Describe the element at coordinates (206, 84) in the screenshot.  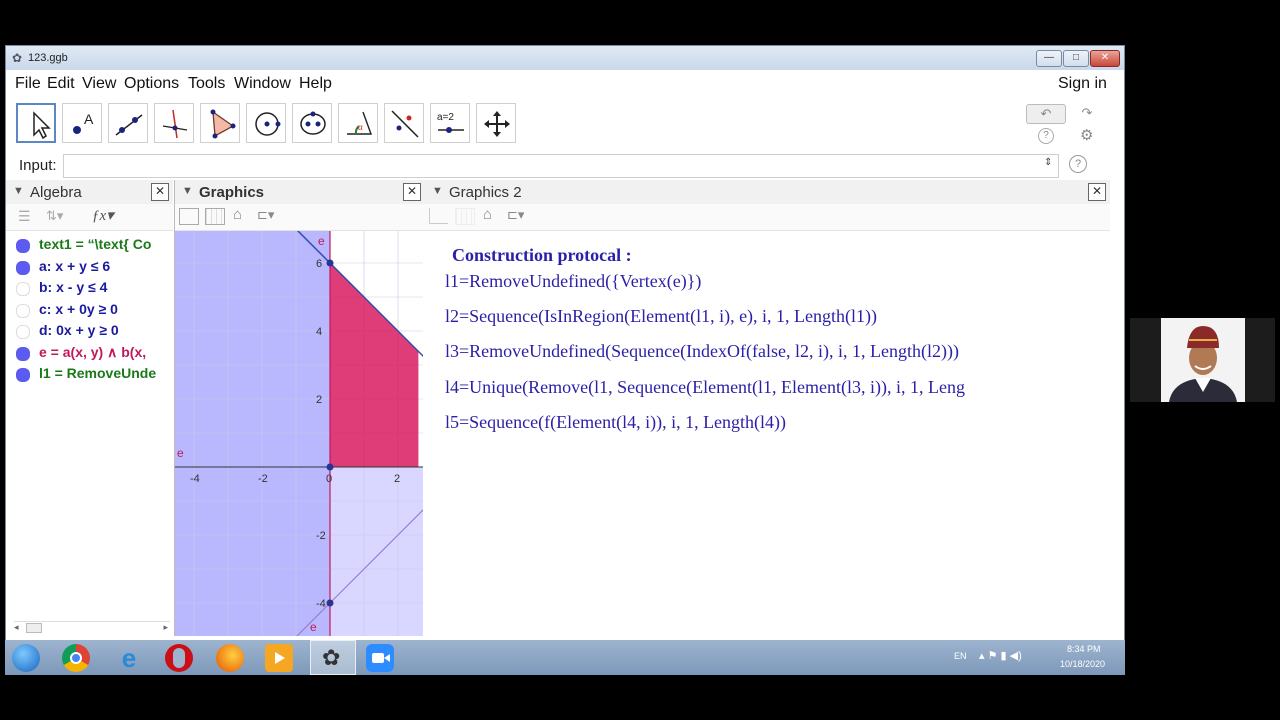
I see `menu-tools: Tools` at that location.